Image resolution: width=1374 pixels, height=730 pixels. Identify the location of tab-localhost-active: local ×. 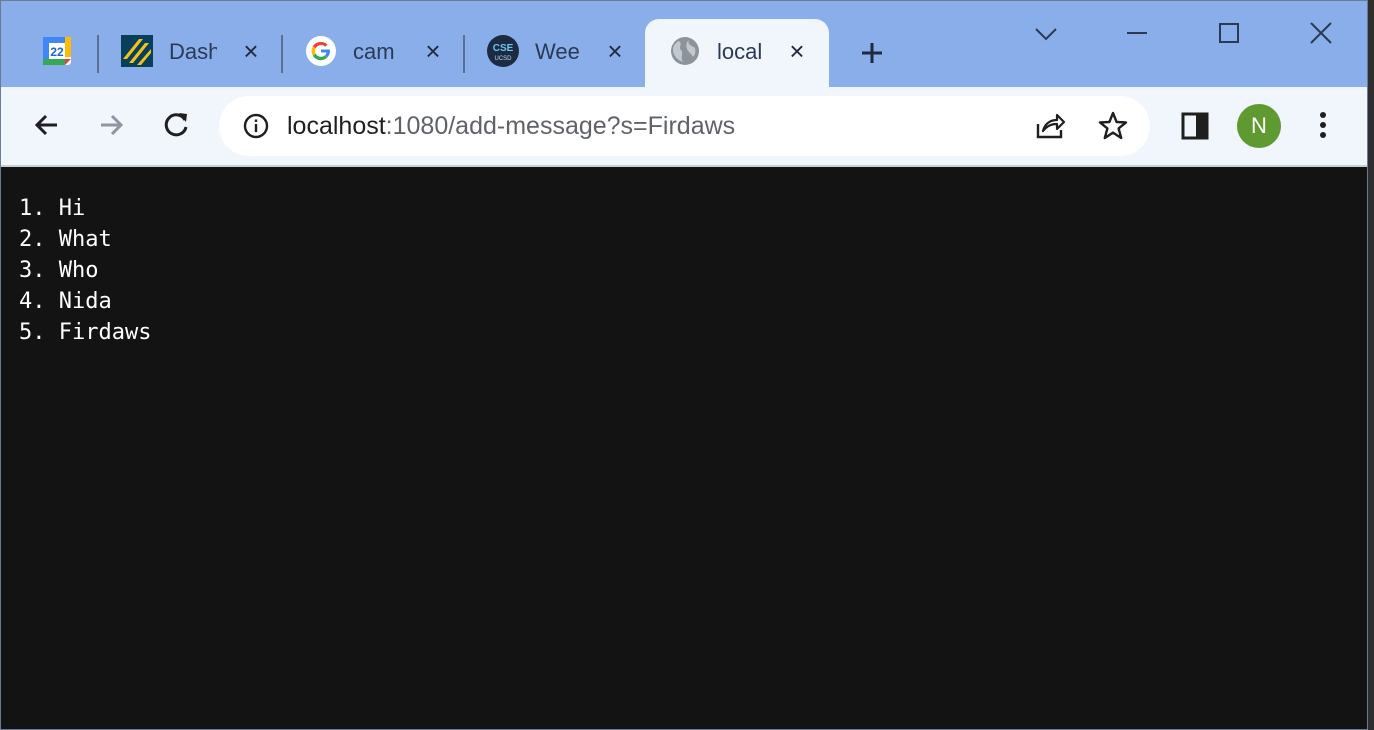
(737, 53).